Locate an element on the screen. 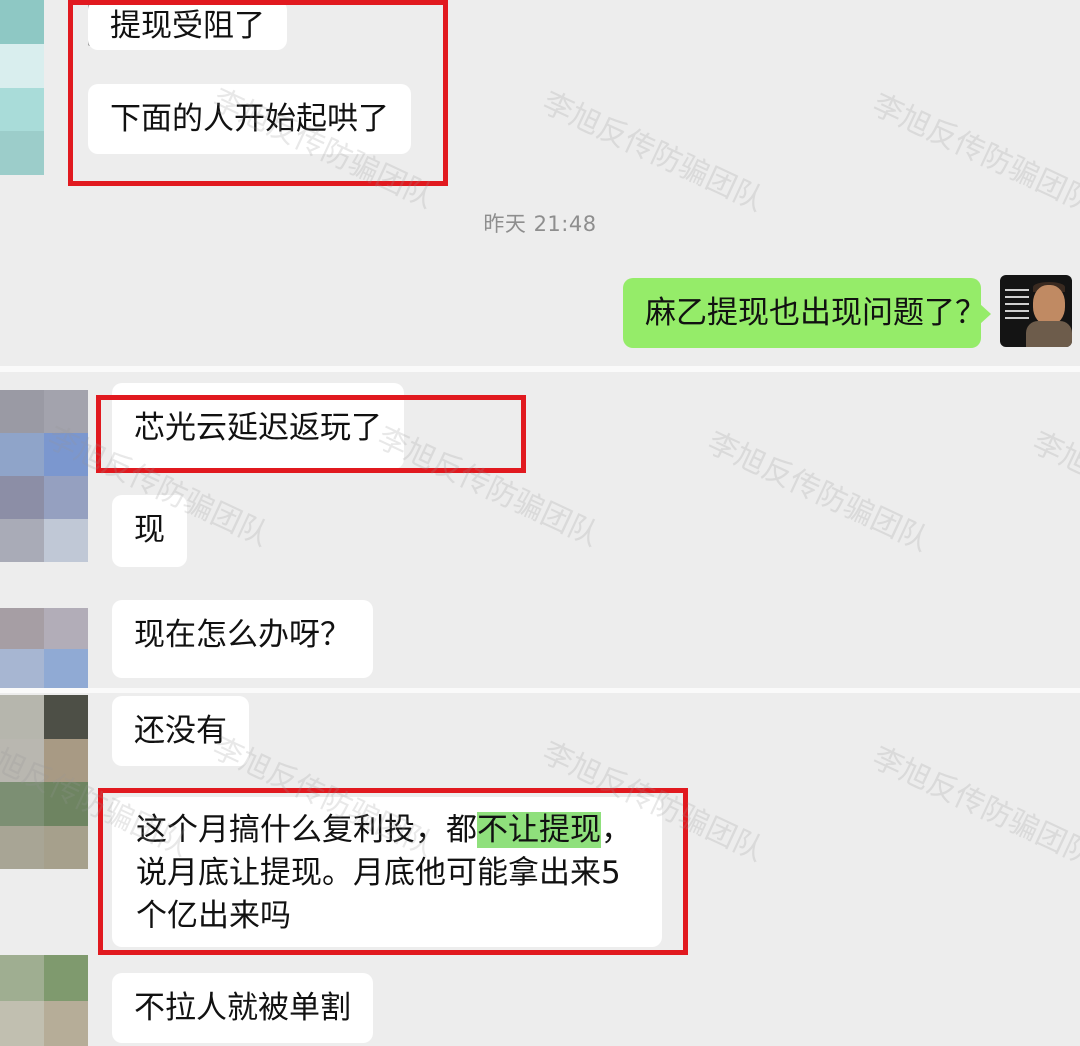 This screenshot has width=1080, height=1046. avatar-body is located at coordinates (1049, 334).